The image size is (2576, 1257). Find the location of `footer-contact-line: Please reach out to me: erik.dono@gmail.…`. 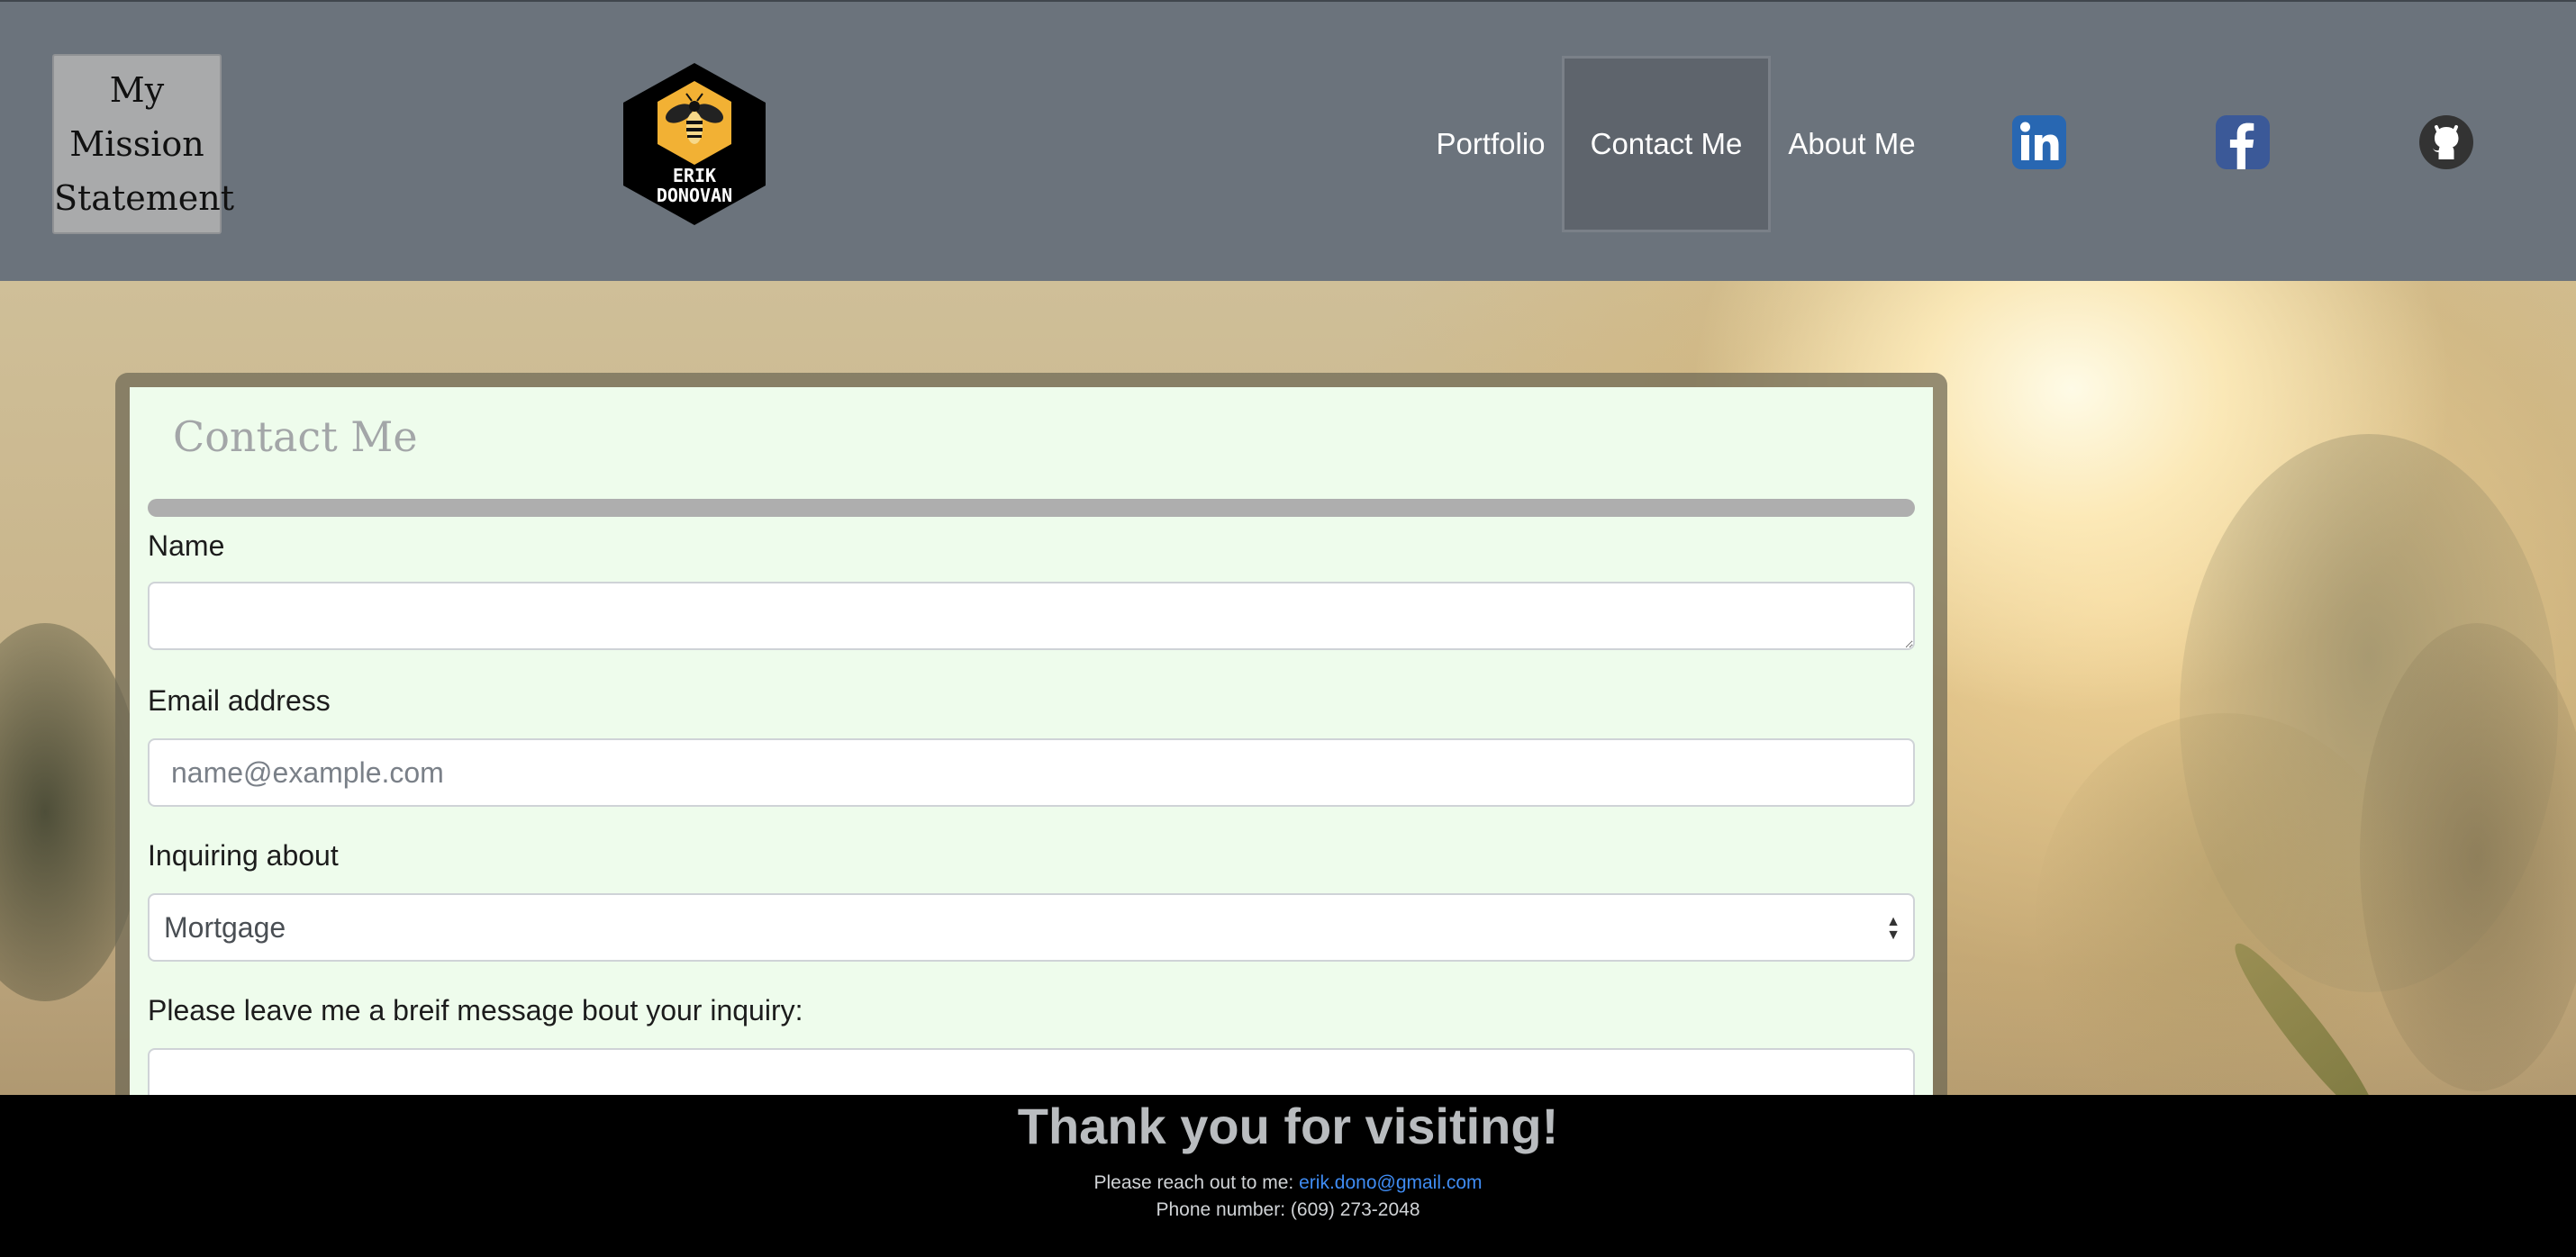

footer-contact-line: Please reach out to me: erik.dono@gmail.… is located at coordinates (1288, 1183).